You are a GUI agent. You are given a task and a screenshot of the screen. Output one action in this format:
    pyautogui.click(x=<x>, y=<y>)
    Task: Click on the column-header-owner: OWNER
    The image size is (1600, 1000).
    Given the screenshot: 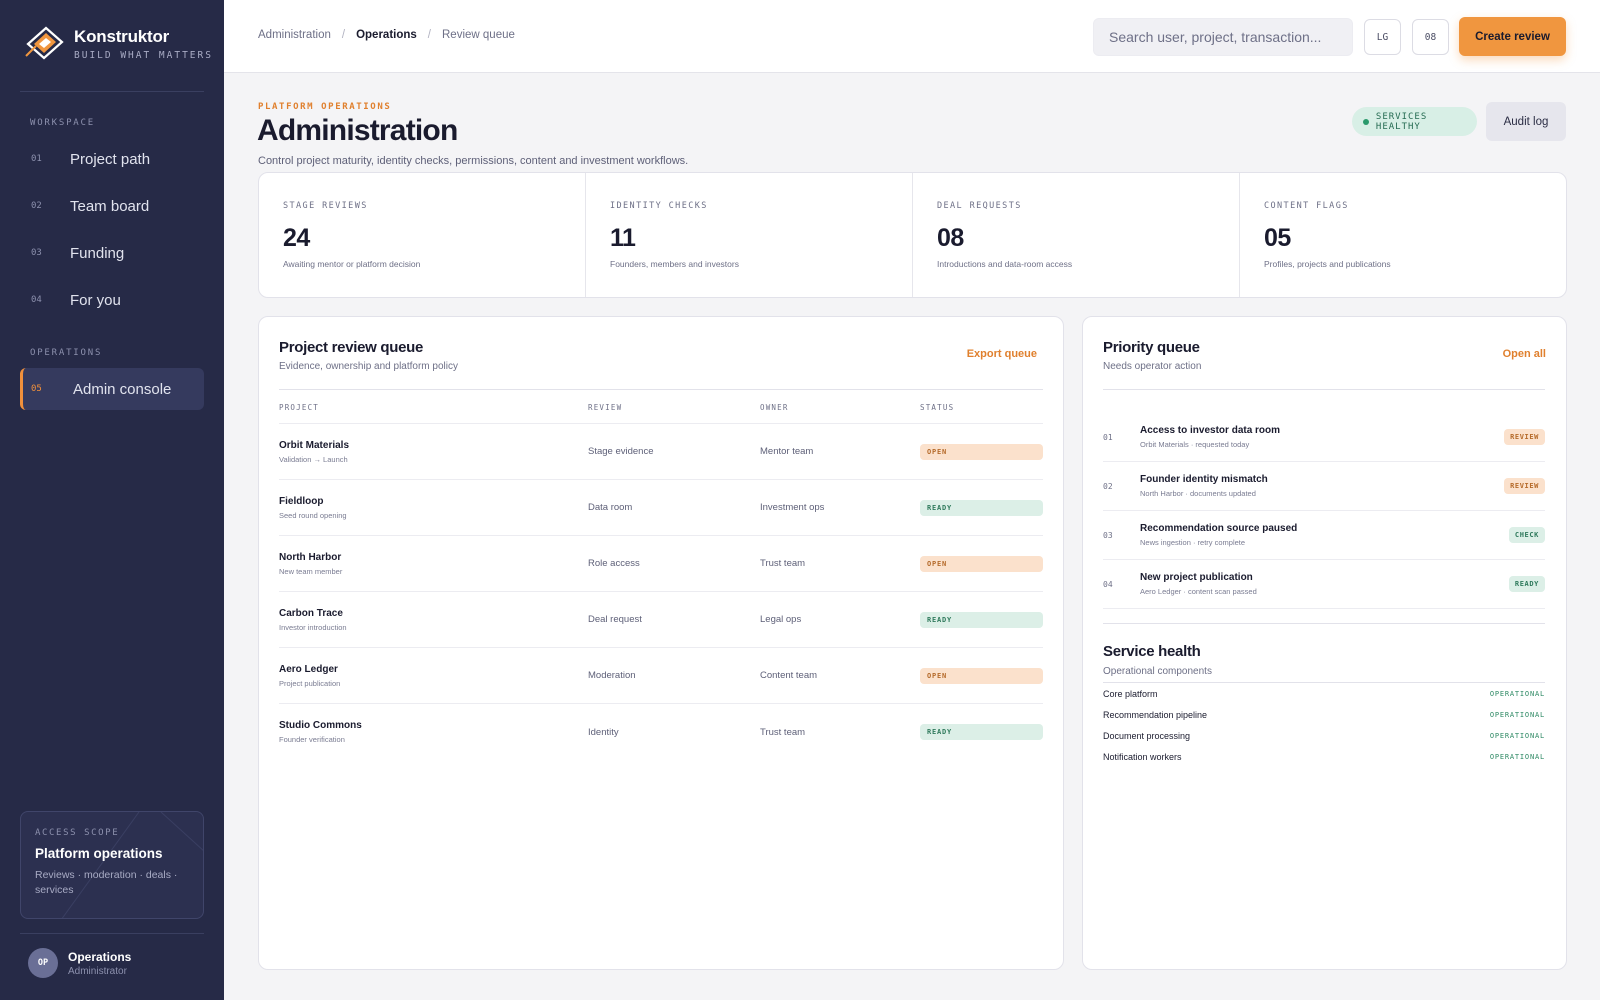 What is the action you would take?
    pyautogui.click(x=840, y=413)
    